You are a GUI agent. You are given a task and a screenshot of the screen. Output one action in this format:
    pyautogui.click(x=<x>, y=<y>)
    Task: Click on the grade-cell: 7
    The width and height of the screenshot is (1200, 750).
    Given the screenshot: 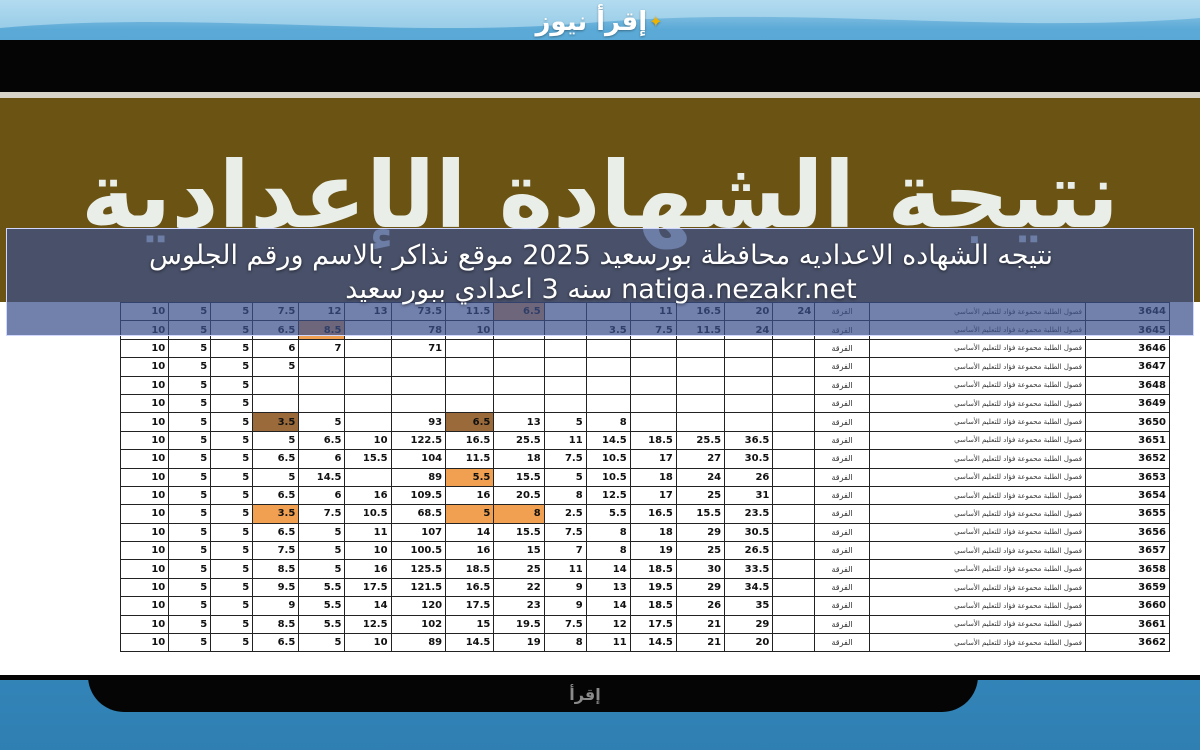 What is the action you would take?
    pyautogui.click(x=565, y=551)
    